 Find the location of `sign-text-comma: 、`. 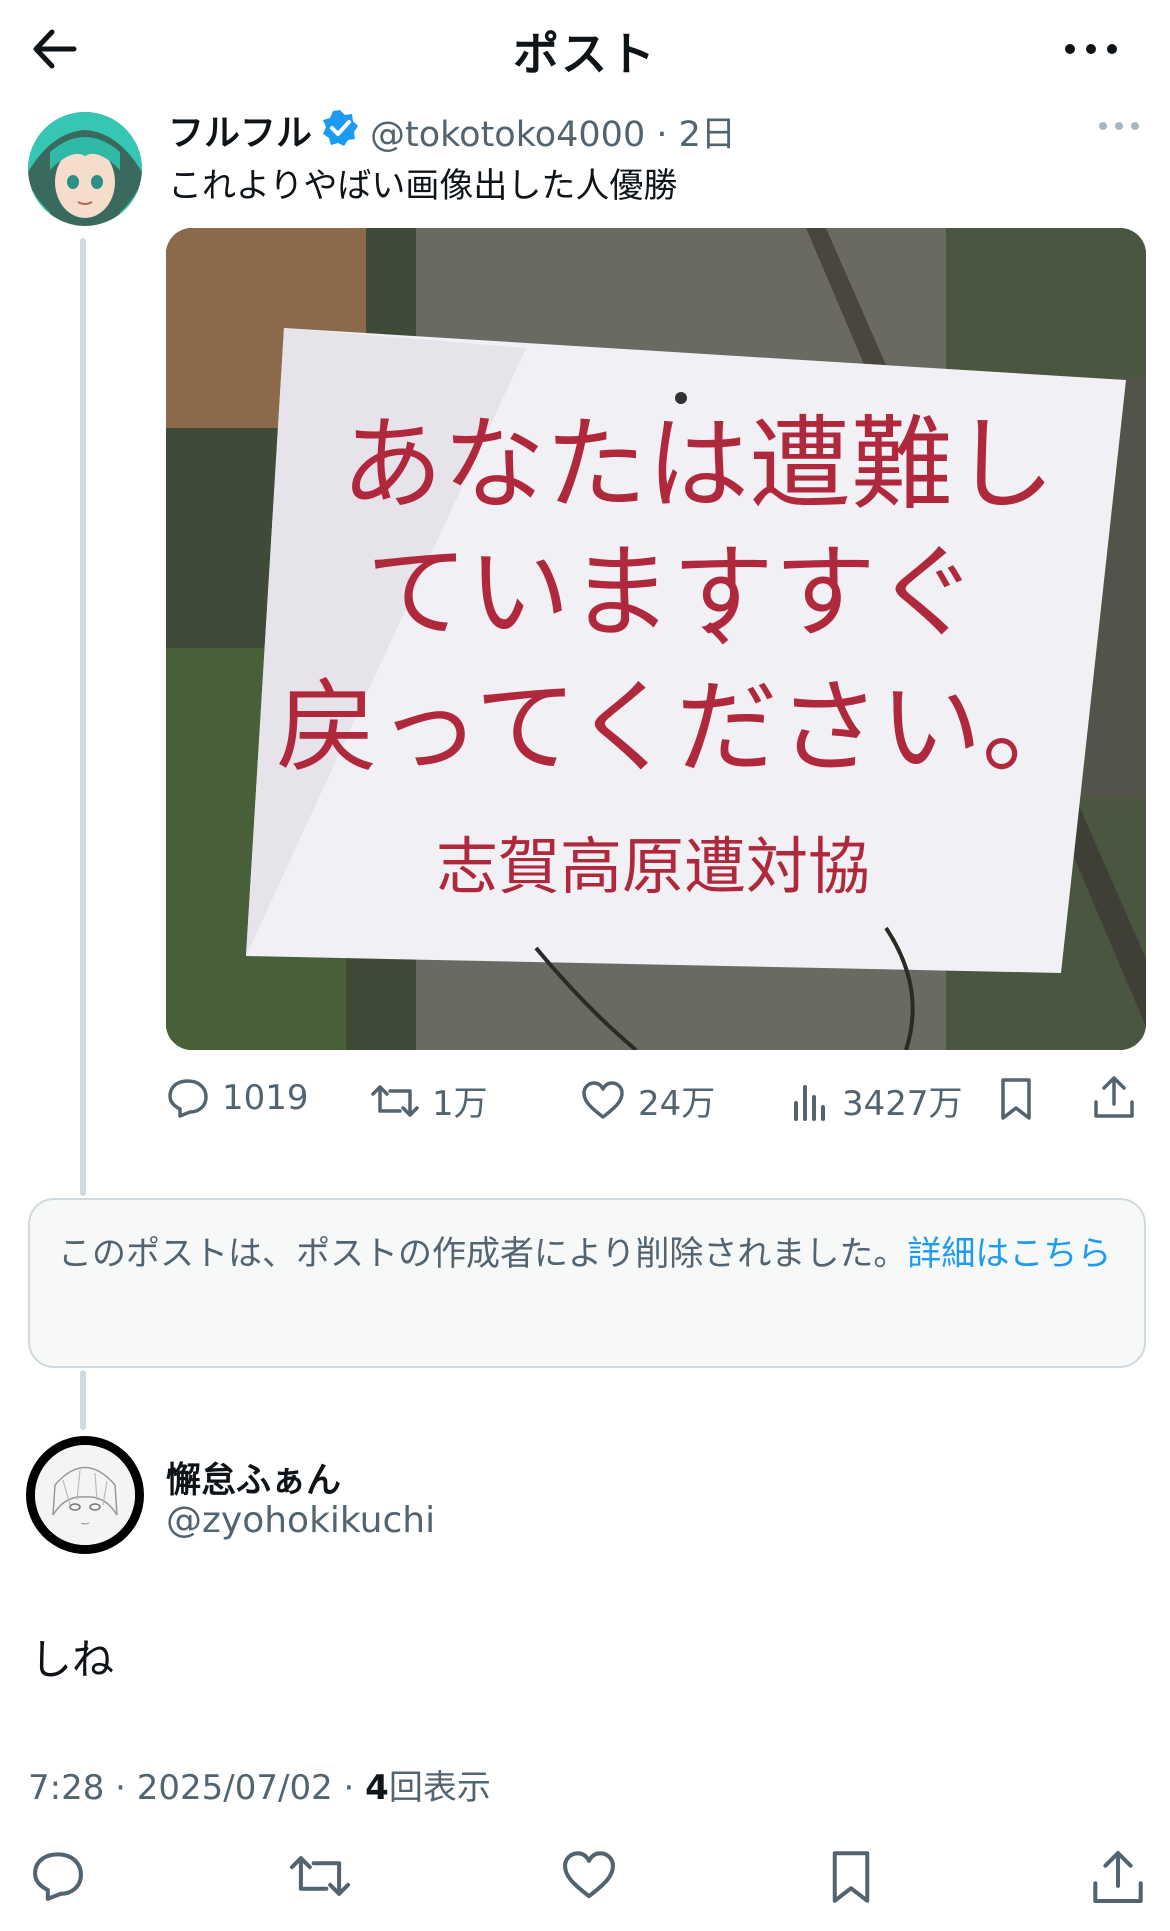

sign-text-comma: 、 is located at coordinates (741, 612).